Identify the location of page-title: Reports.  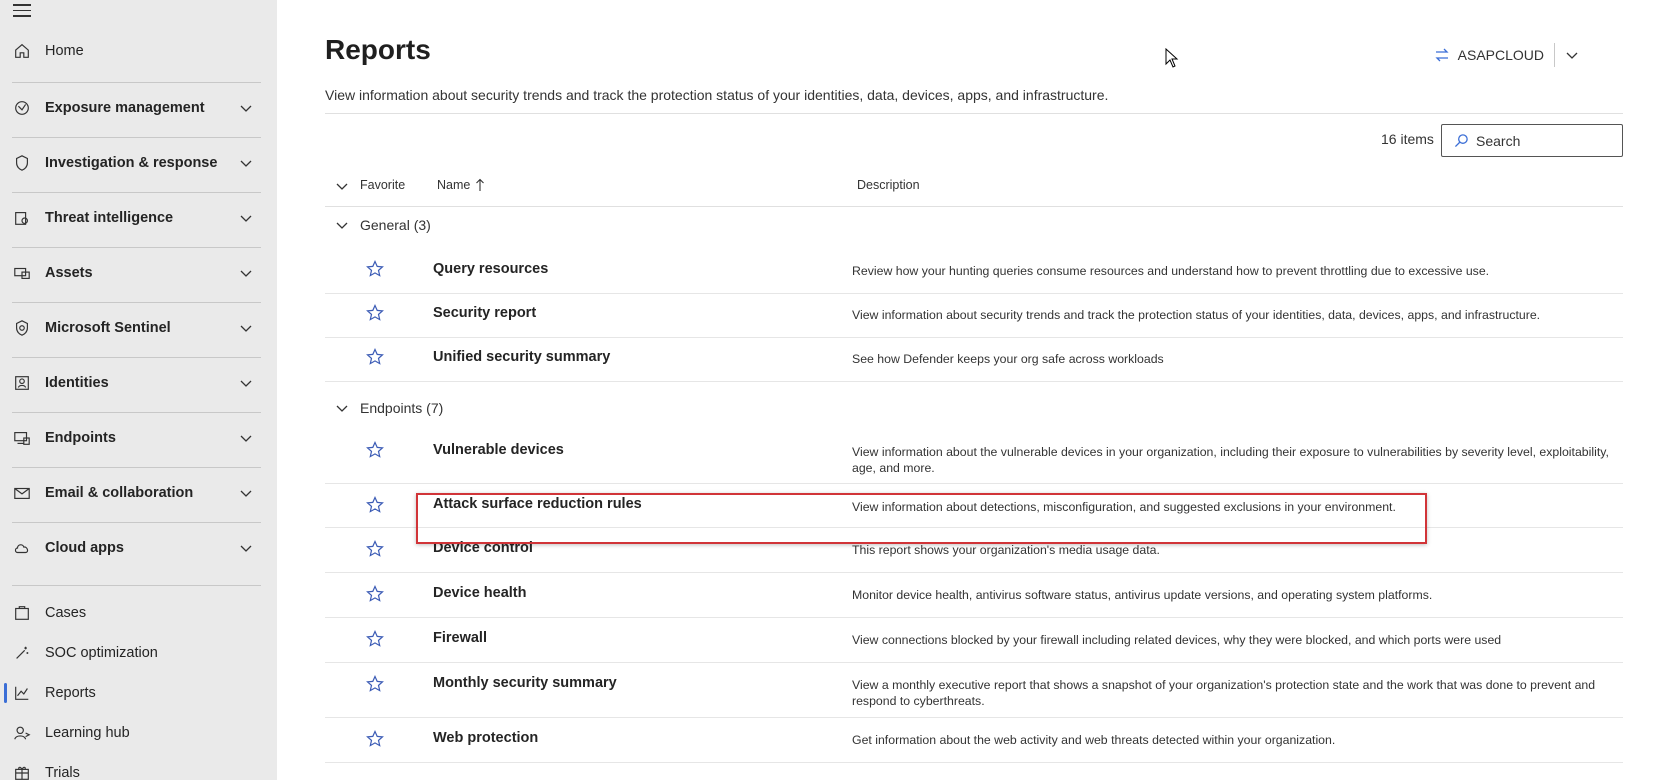
(378, 49).